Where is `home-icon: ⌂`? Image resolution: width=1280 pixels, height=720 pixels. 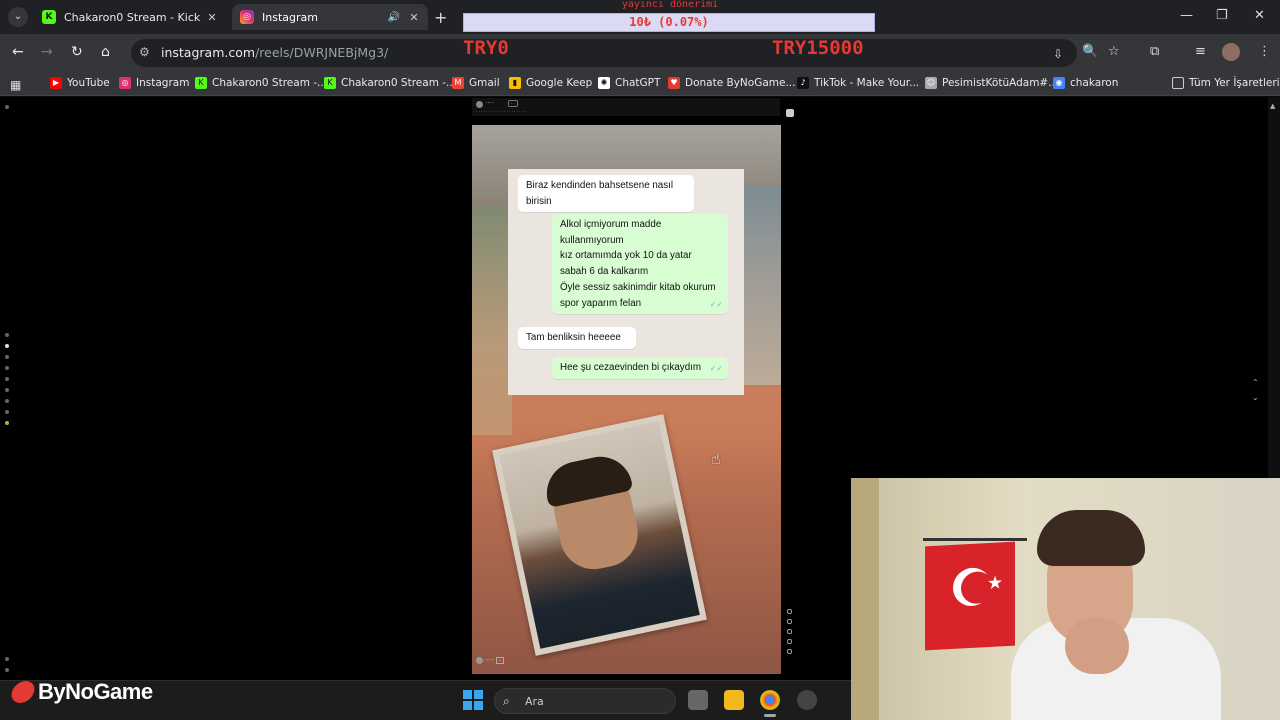 home-icon: ⌂ is located at coordinates (105, 52).